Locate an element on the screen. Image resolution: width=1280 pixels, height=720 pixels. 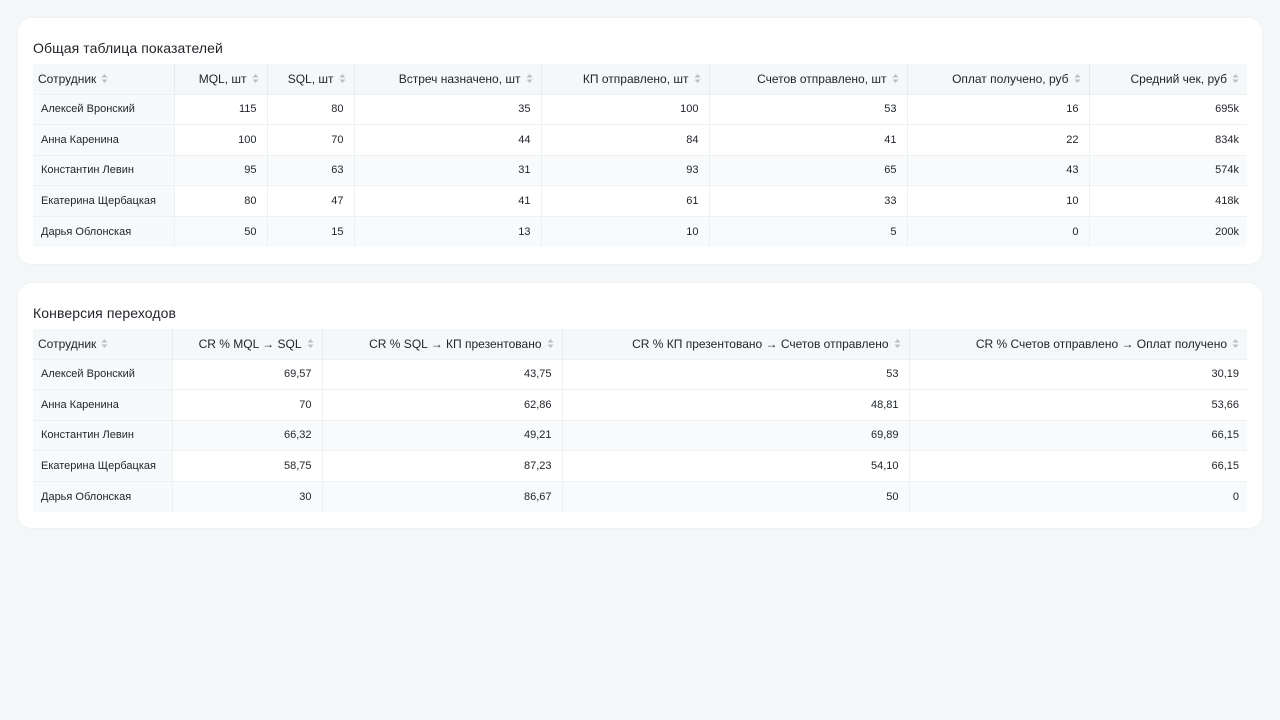
table-cell: 15 is located at coordinates (311, 231).